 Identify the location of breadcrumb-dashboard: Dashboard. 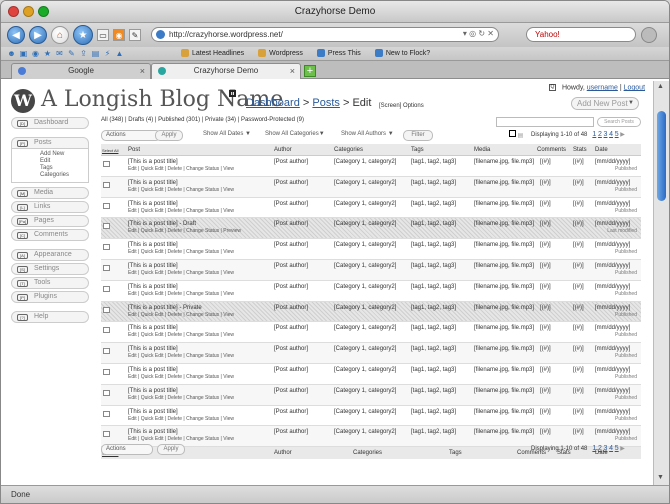
(273, 103).